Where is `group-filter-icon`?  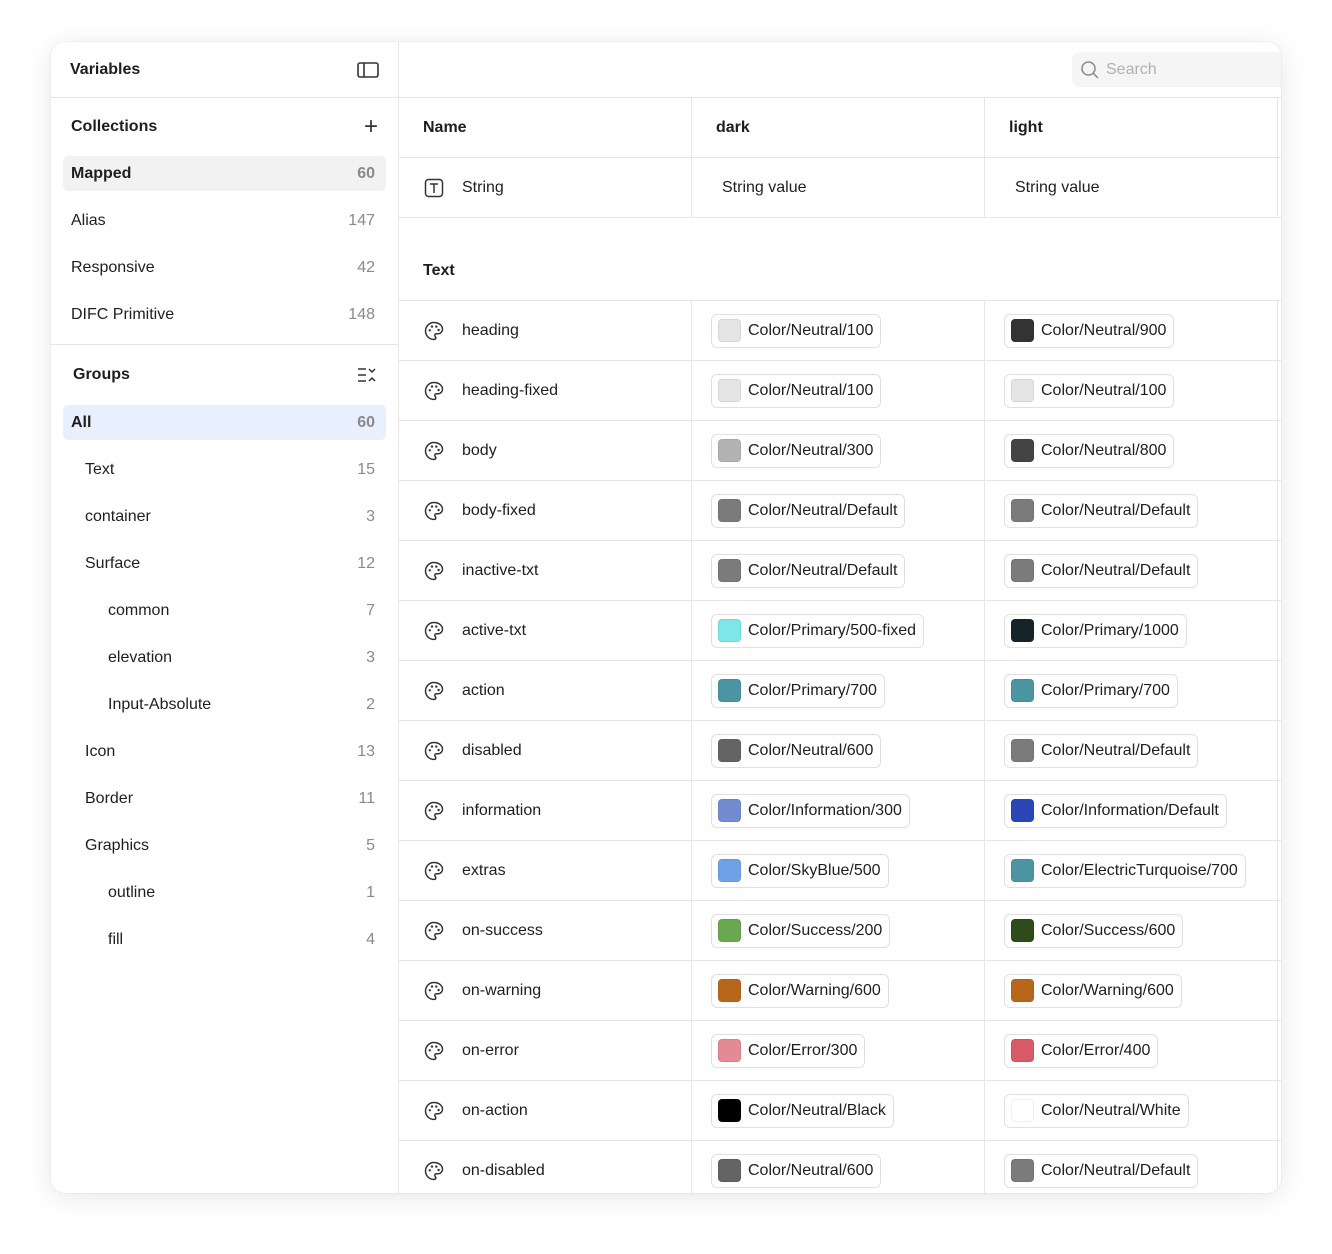 group-filter-icon is located at coordinates (367, 375).